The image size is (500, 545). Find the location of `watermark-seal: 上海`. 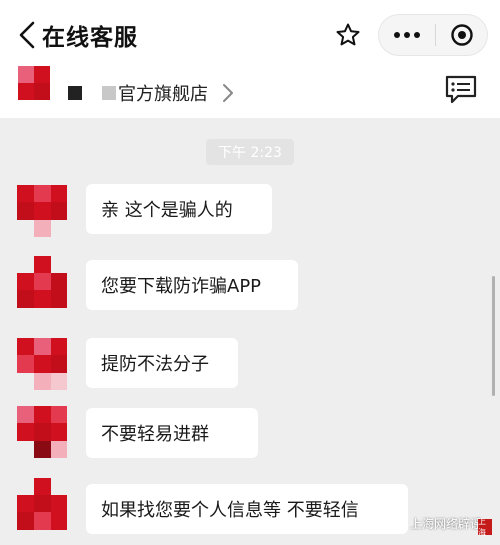

watermark-seal: 上海 is located at coordinates (485, 527).